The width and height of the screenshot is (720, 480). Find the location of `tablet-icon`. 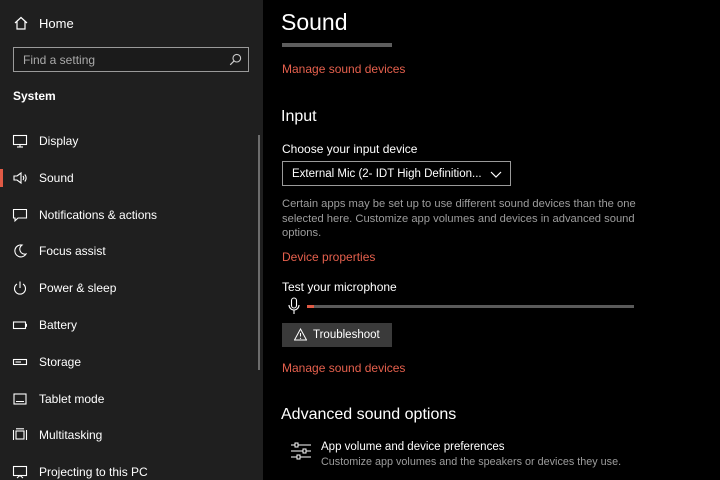

tablet-icon is located at coordinates (20, 399).